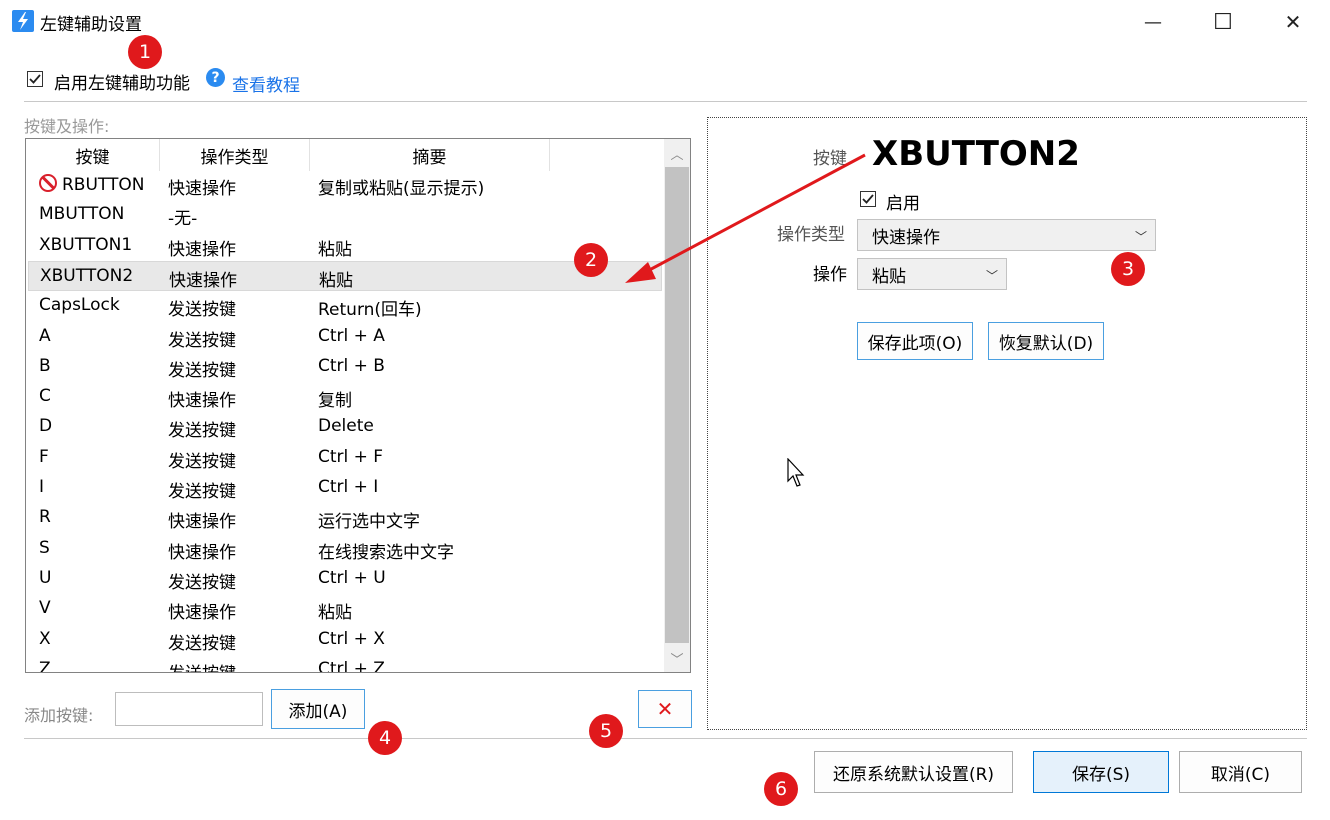 The height and width of the screenshot is (820, 1330). What do you see at coordinates (145, 52) in the screenshot?
I see `annotation-badge-1: 1` at bounding box center [145, 52].